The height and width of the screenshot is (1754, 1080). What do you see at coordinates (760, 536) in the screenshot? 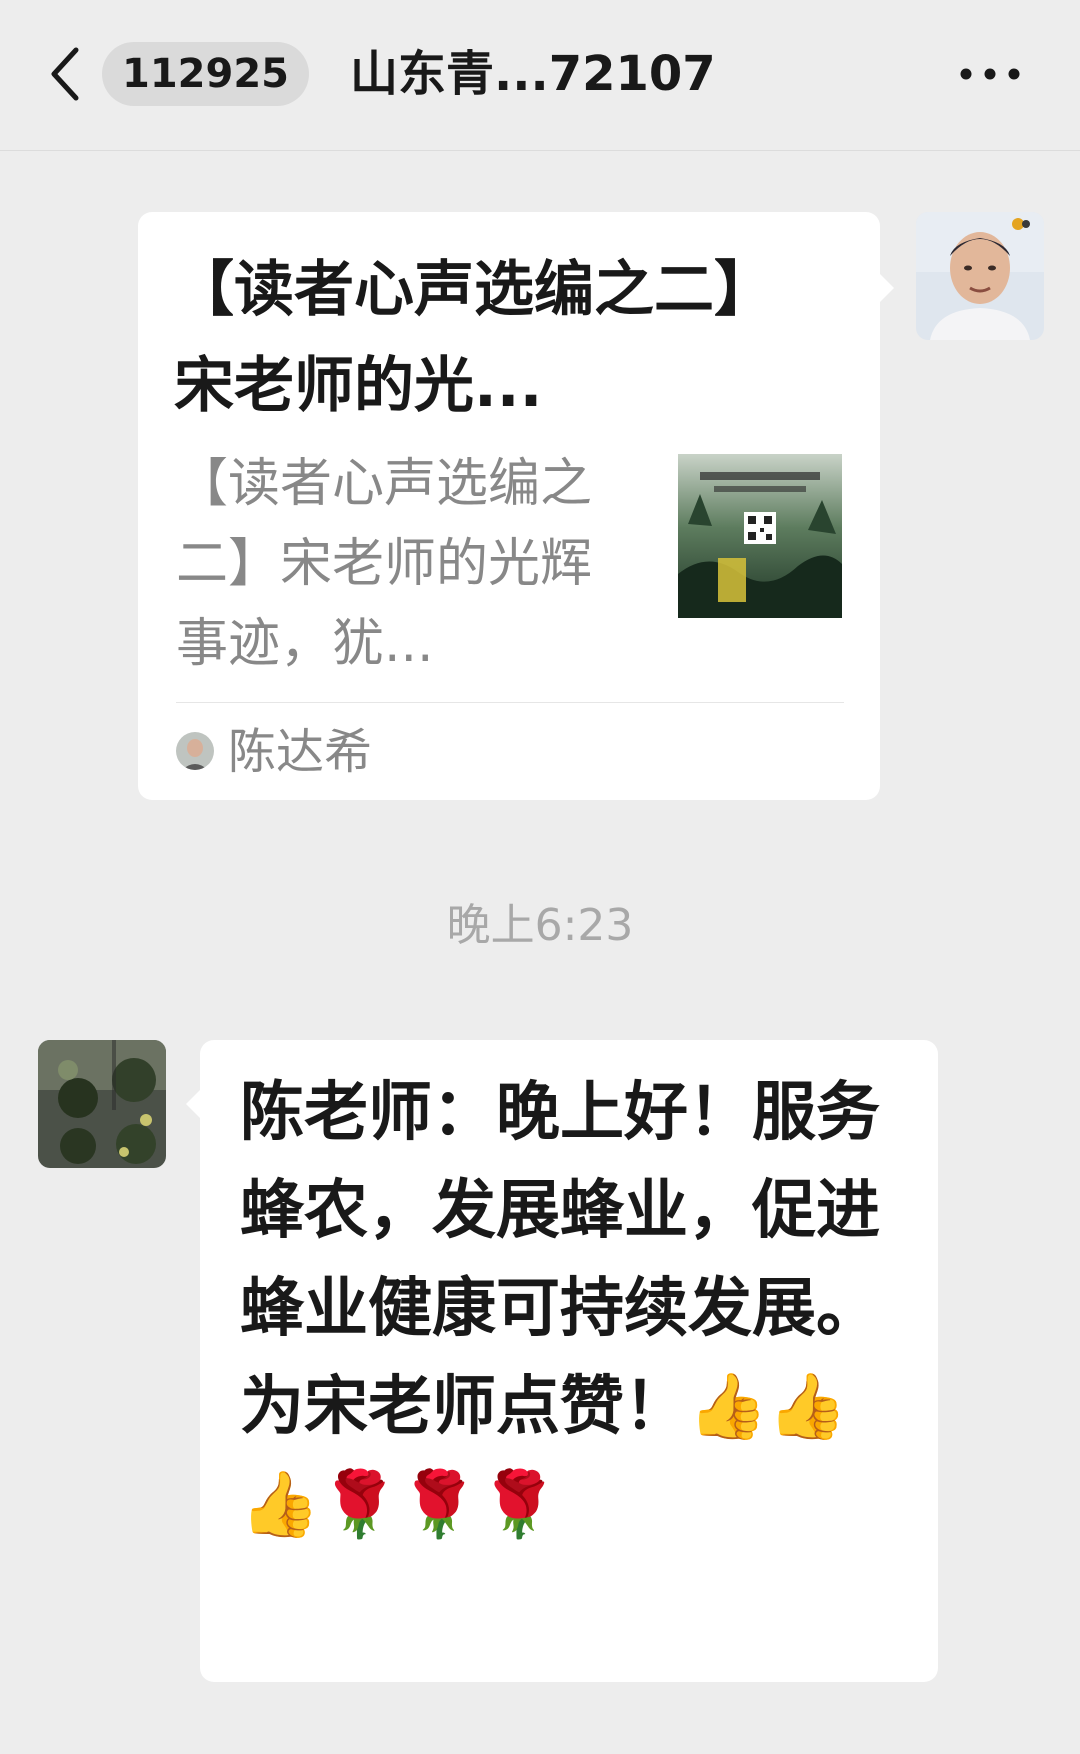
I see `article-thumbnail` at bounding box center [760, 536].